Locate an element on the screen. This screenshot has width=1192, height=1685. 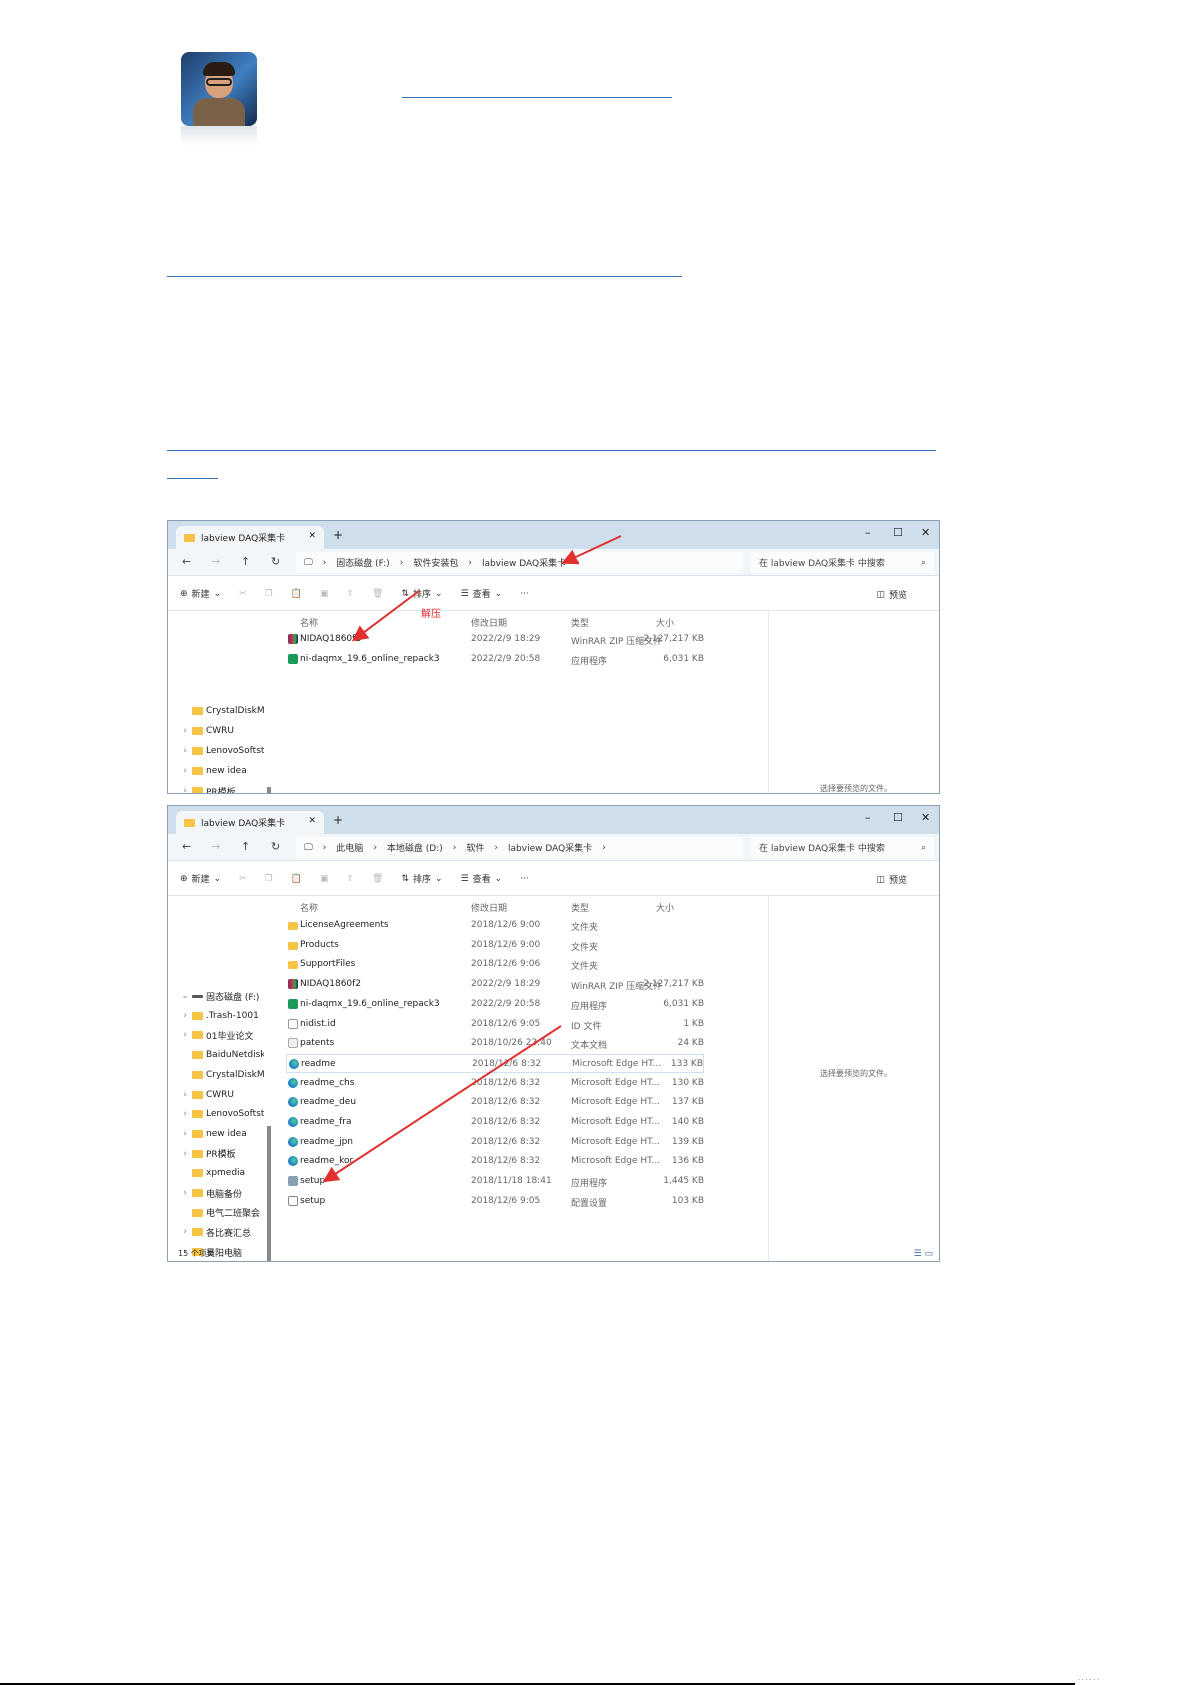
chevron-down-icon: ⌄ is located at coordinates (185, 996).